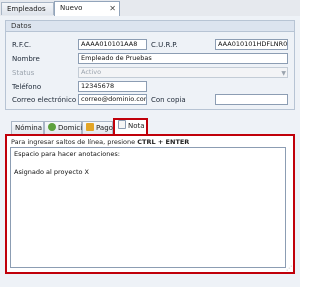 Image resolution: width=320 pixels, height=287 pixels. What do you see at coordinates (91, 72) in the screenshot?
I see `status-value: Activo` at bounding box center [91, 72].